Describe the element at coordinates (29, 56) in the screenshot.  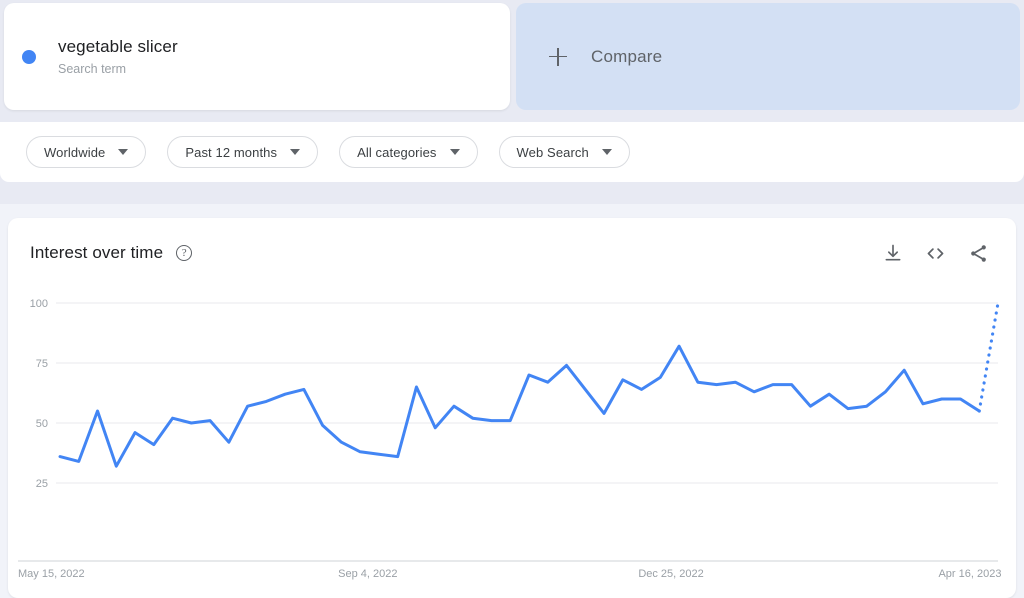
I see `series-color-dot` at that location.